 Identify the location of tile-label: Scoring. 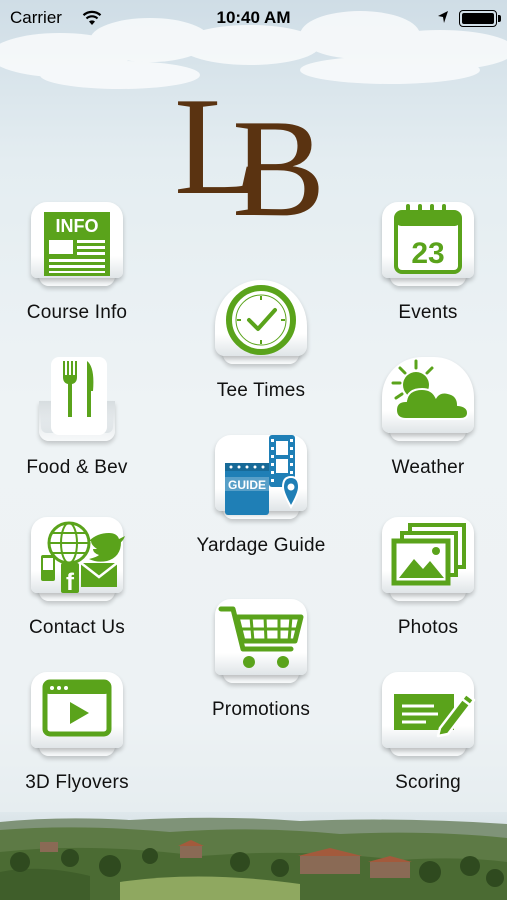
(428, 782).